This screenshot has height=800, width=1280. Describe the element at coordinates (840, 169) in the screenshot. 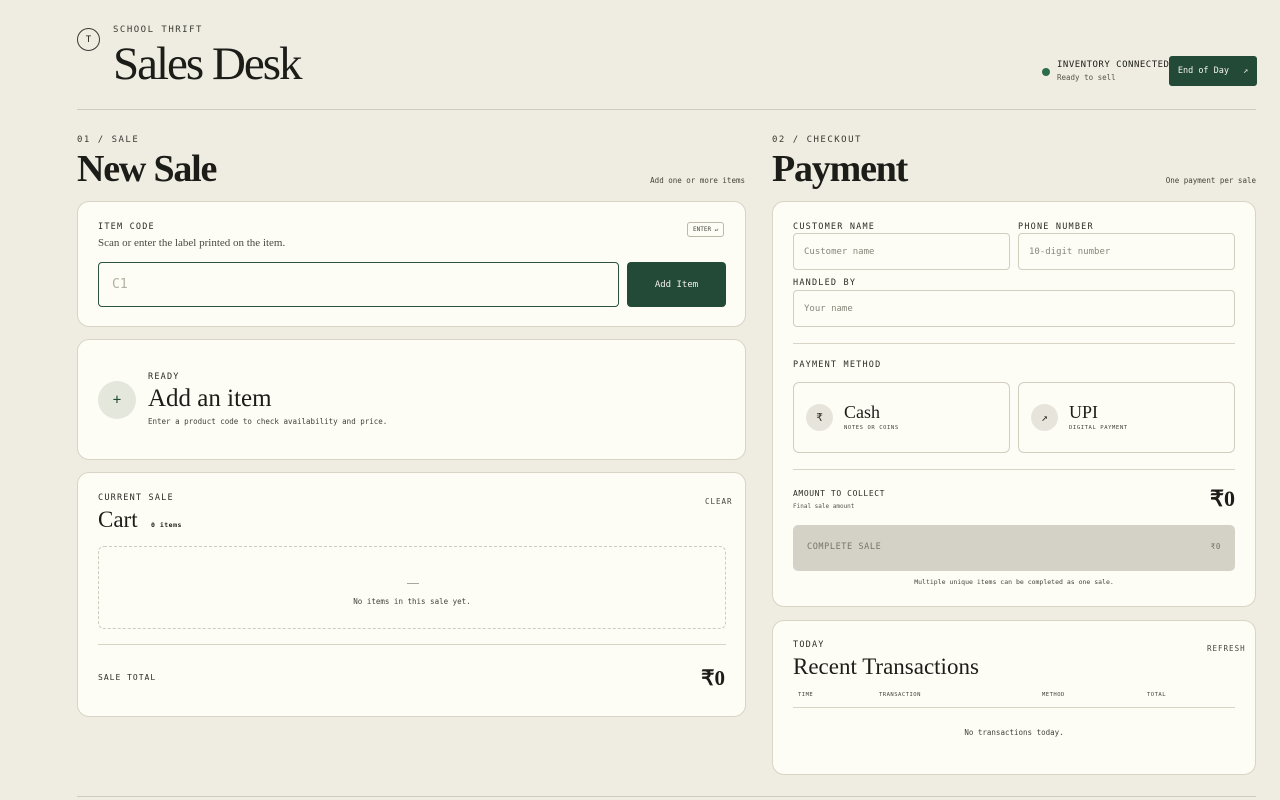

I see `checkout-title: Payment` at that location.